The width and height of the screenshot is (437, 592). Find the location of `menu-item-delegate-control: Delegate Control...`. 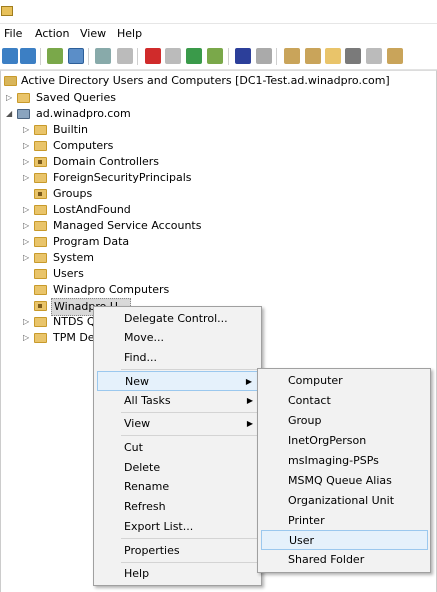

menu-item-delegate-control: Delegate Control... is located at coordinates (176, 319).